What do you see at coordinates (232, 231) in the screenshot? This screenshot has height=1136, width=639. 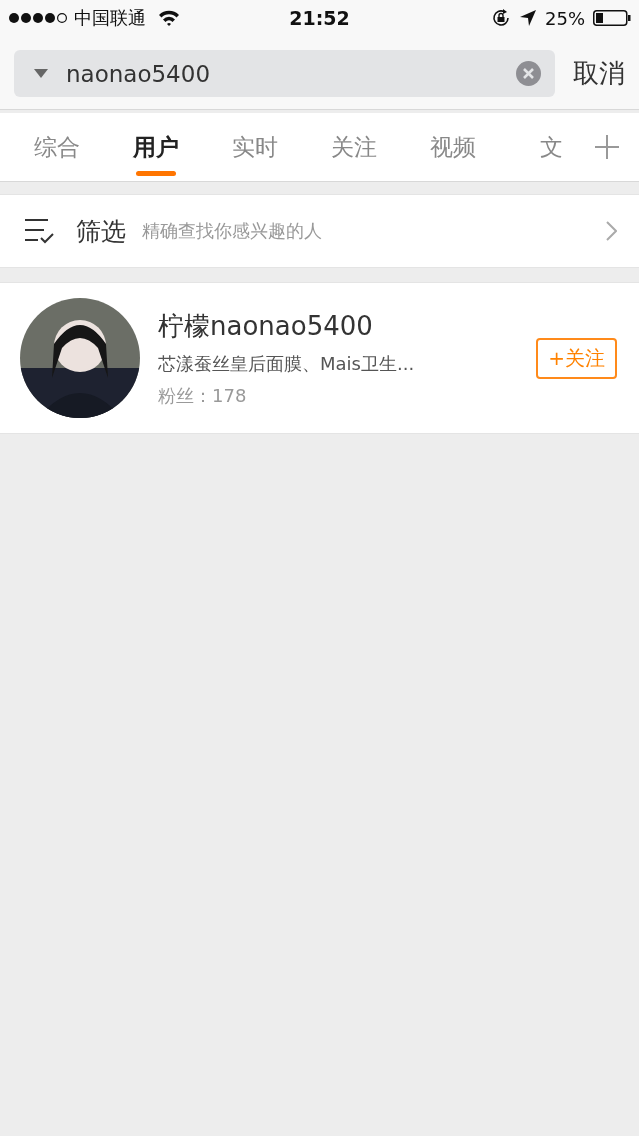 I see `filter-hint: 精确查找你感兴趣的人` at bounding box center [232, 231].